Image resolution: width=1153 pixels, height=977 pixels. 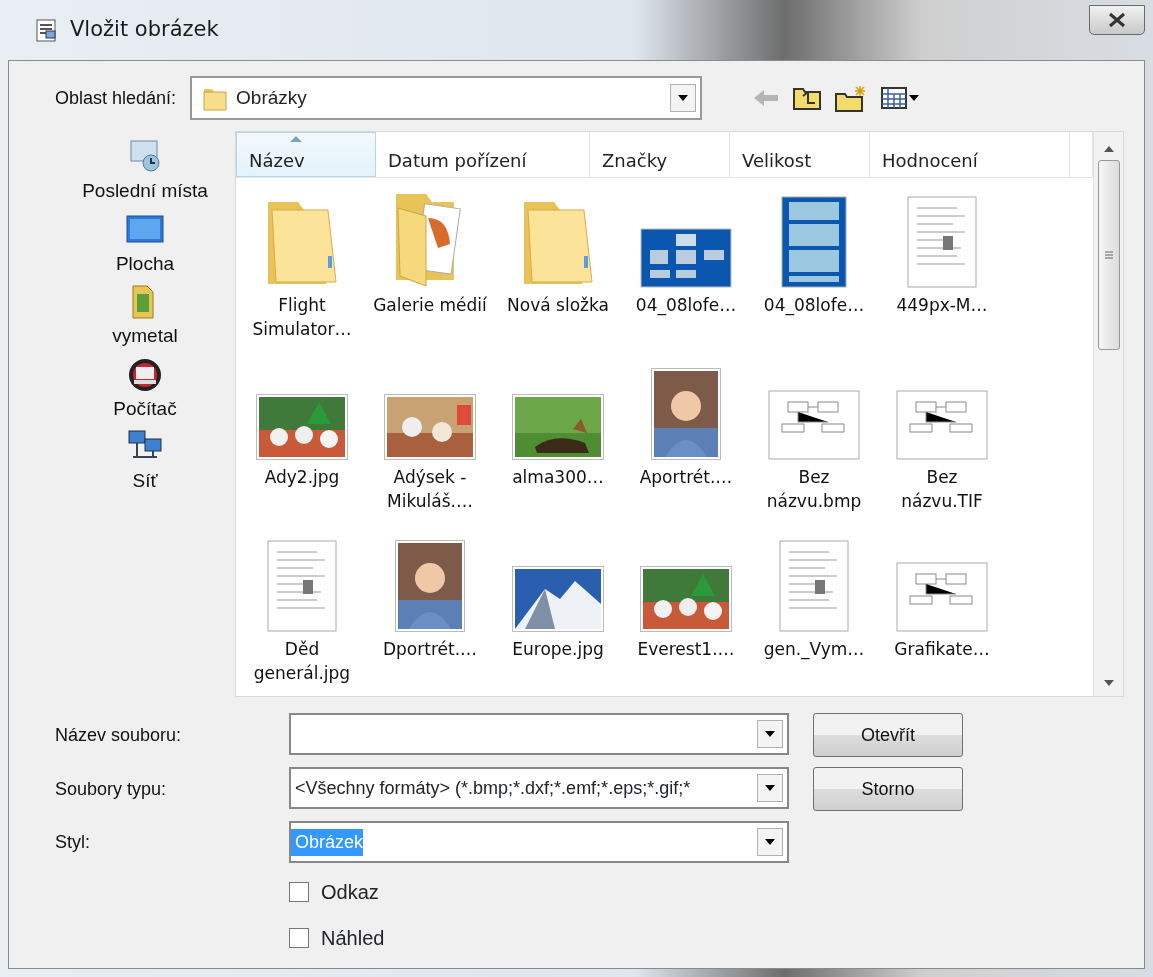 What do you see at coordinates (900, 98) in the screenshot?
I see `view-menu-icon` at bounding box center [900, 98].